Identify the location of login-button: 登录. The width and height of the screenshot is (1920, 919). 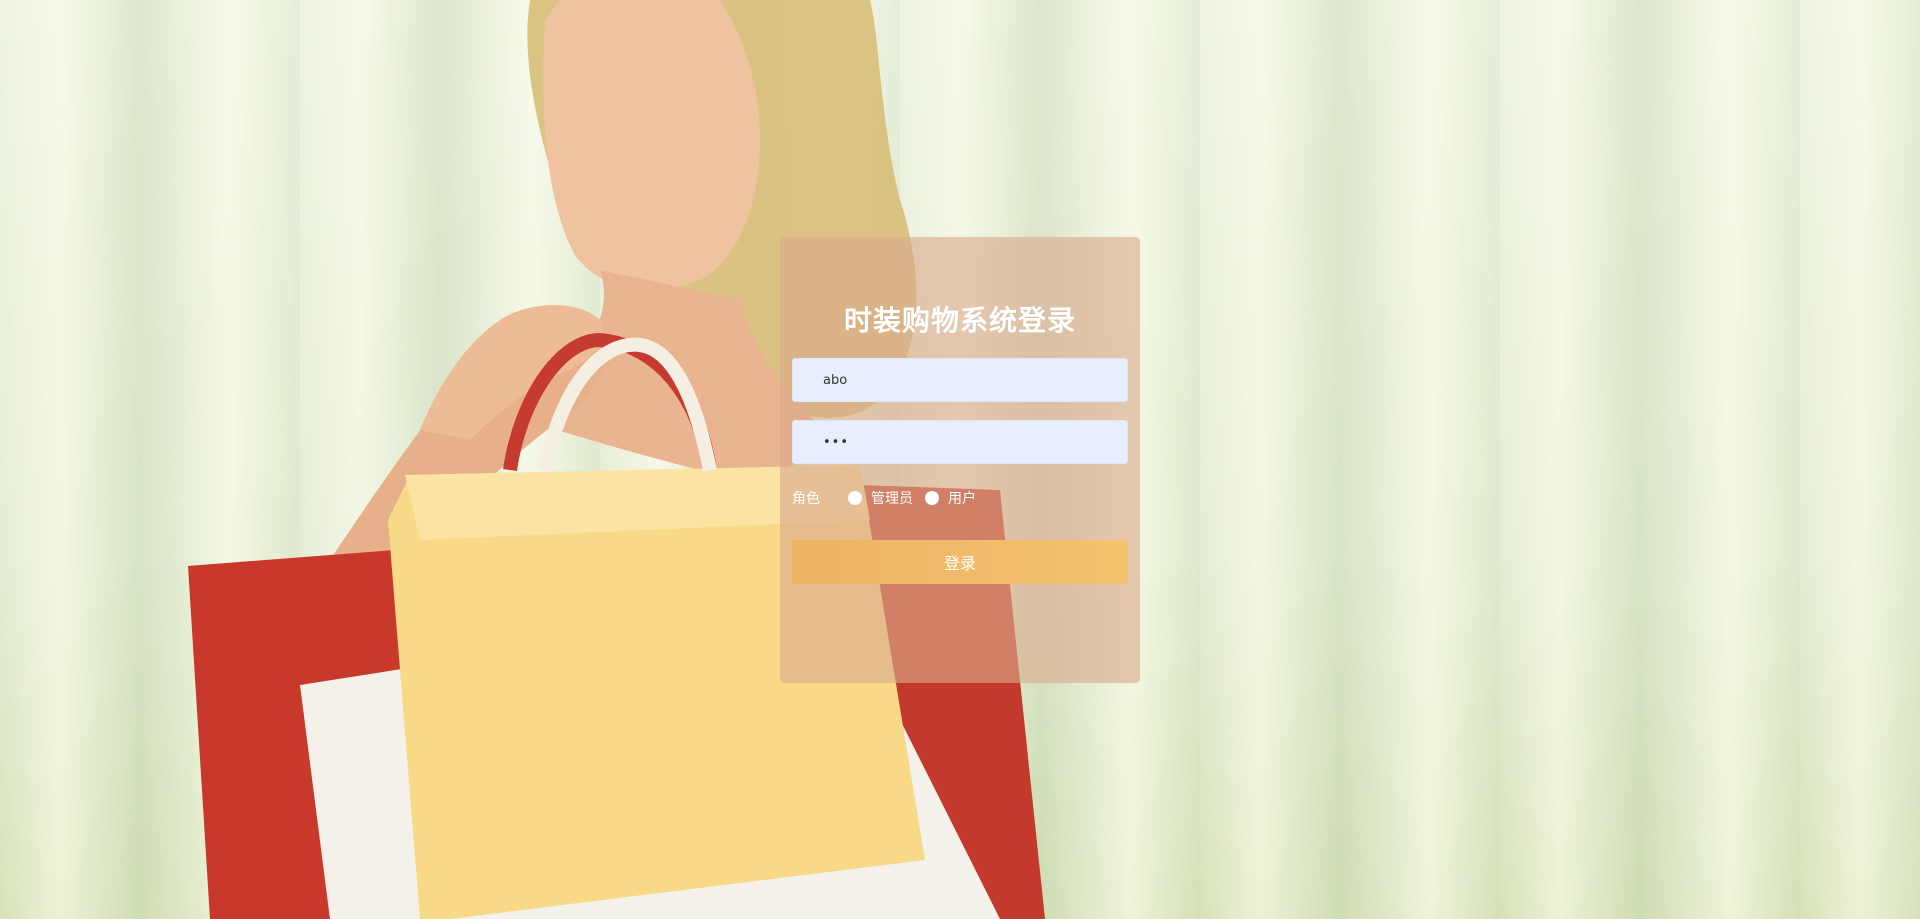
(960, 562).